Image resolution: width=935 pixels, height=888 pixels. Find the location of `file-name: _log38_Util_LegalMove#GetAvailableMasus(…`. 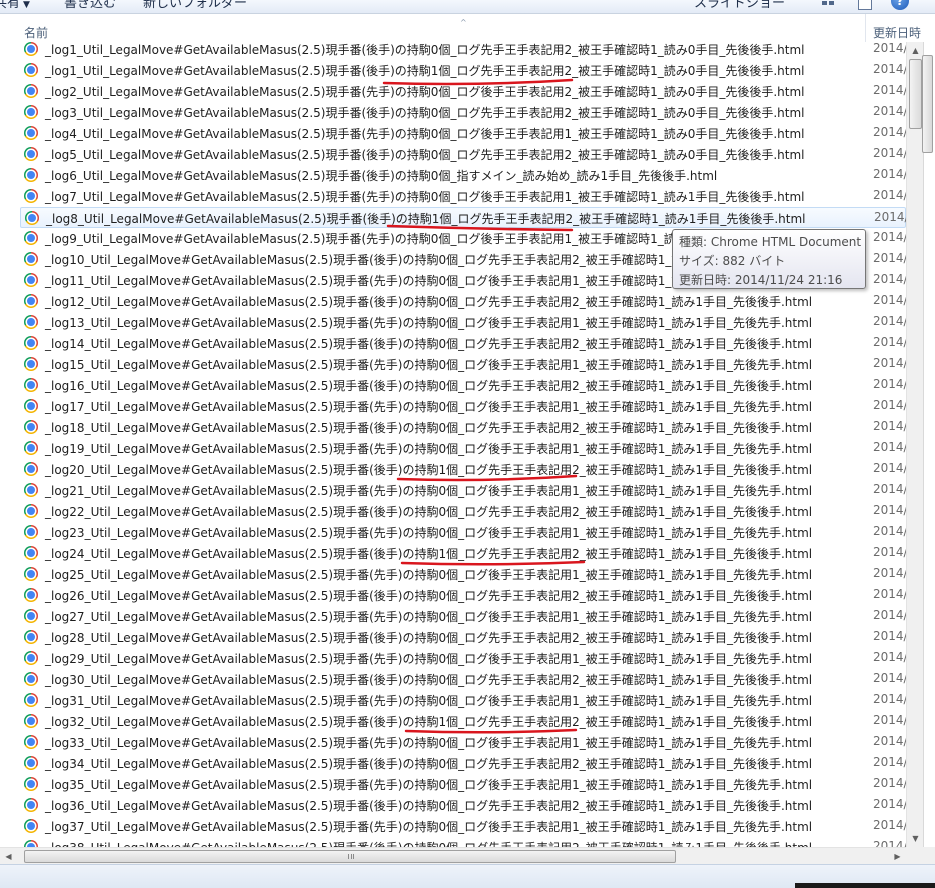

file-name: _log38_Util_LegalMove#GetAvailableMasus(… is located at coordinates (428, 843).